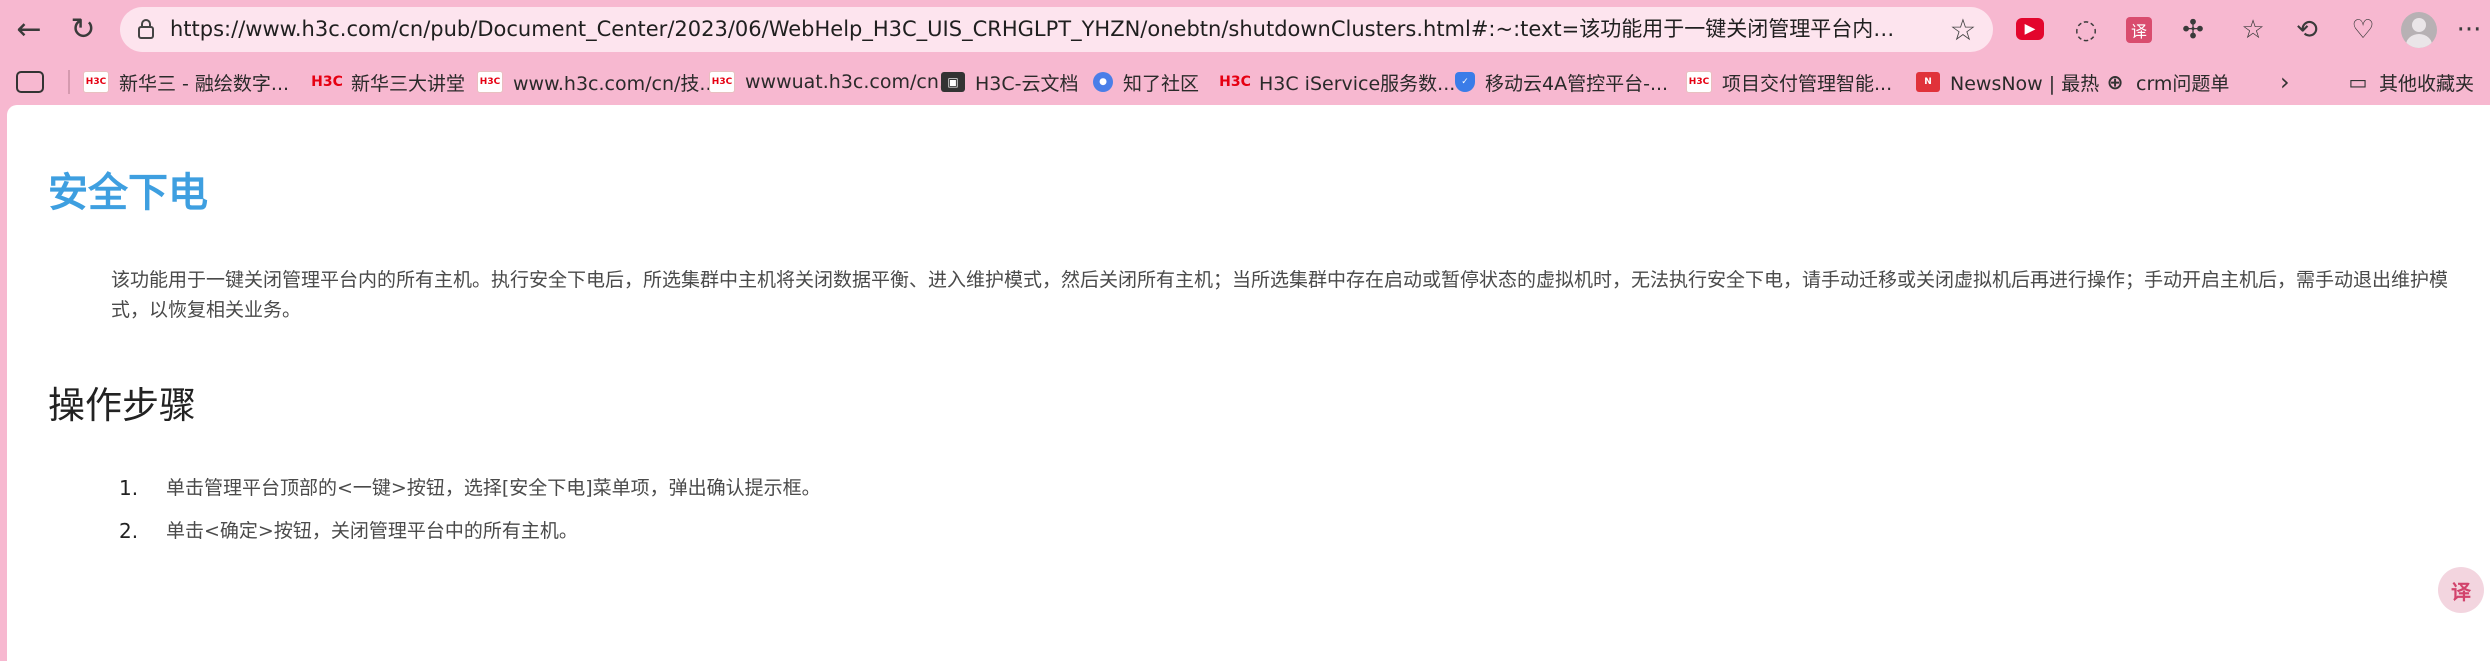 The width and height of the screenshot is (2490, 661). What do you see at coordinates (607, 531) in the screenshot?
I see `list-item: 2. 单击<确定>按钮，关闭管理平台中的所有主机。` at bounding box center [607, 531].